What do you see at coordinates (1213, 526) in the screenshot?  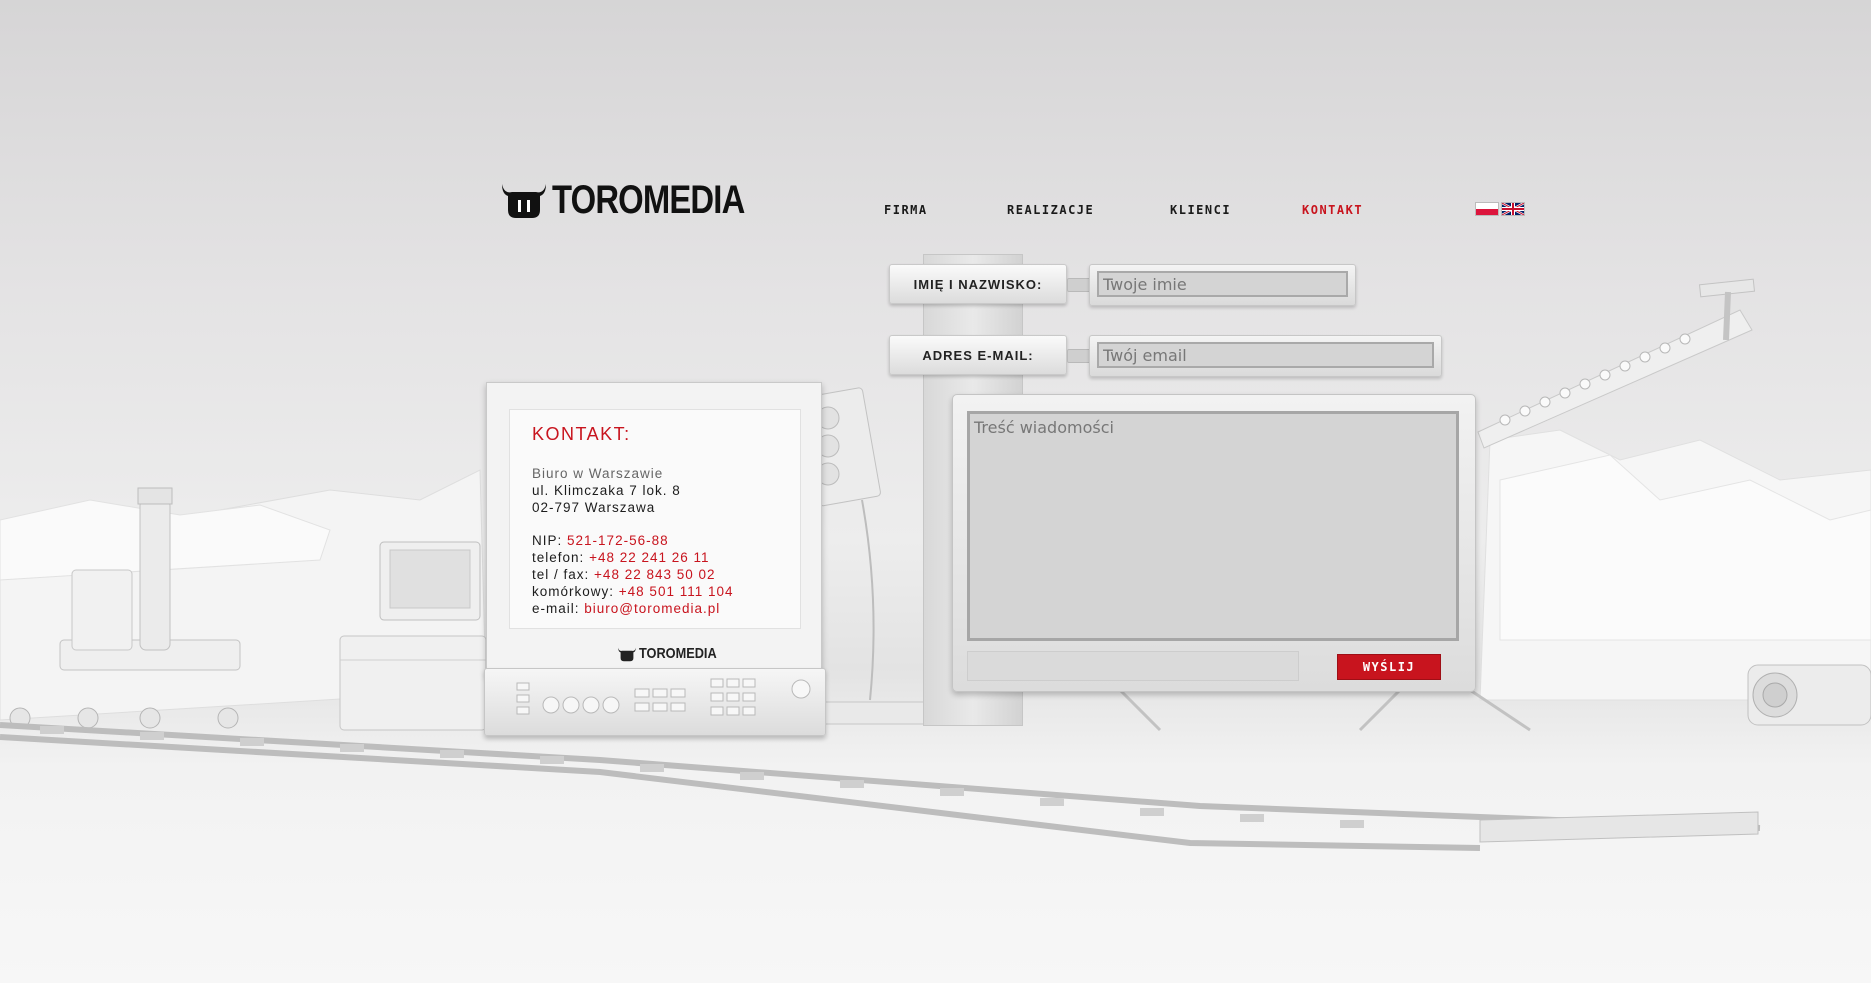 I see `message-textarea` at bounding box center [1213, 526].